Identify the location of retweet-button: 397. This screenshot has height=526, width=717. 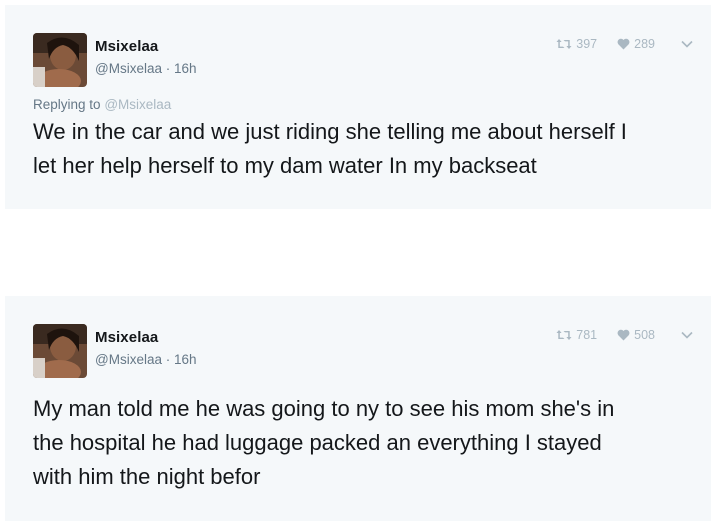
(576, 44).